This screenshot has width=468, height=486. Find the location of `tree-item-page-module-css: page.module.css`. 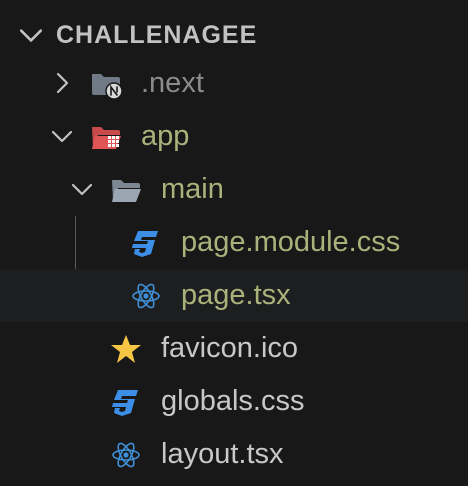

tree-item-page-module-css: page.module.css is located at coordinates (234, 242).